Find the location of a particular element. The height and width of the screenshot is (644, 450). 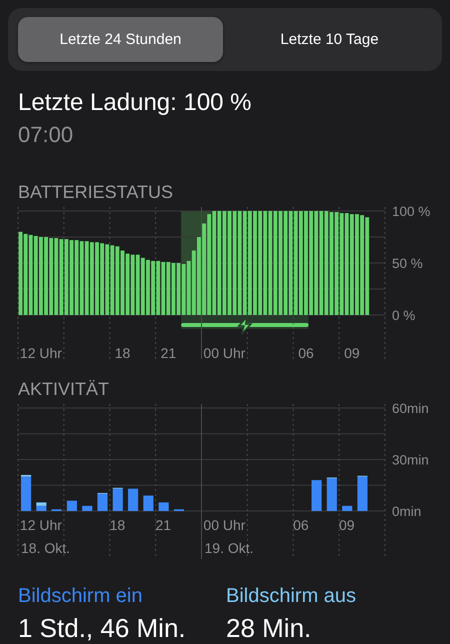

section-heading: AKTIVITÄT is located at coordinates (64, 389).